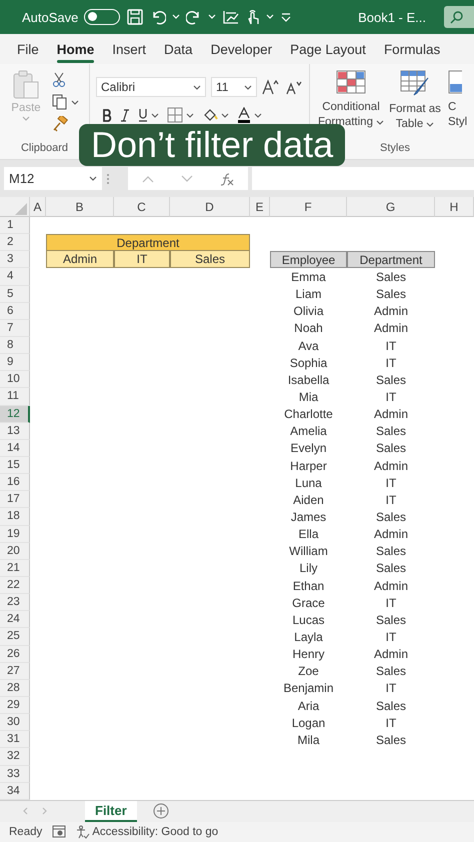  I want to click on accessibility-status: Accessibility: Good to go, so click(155, 832).